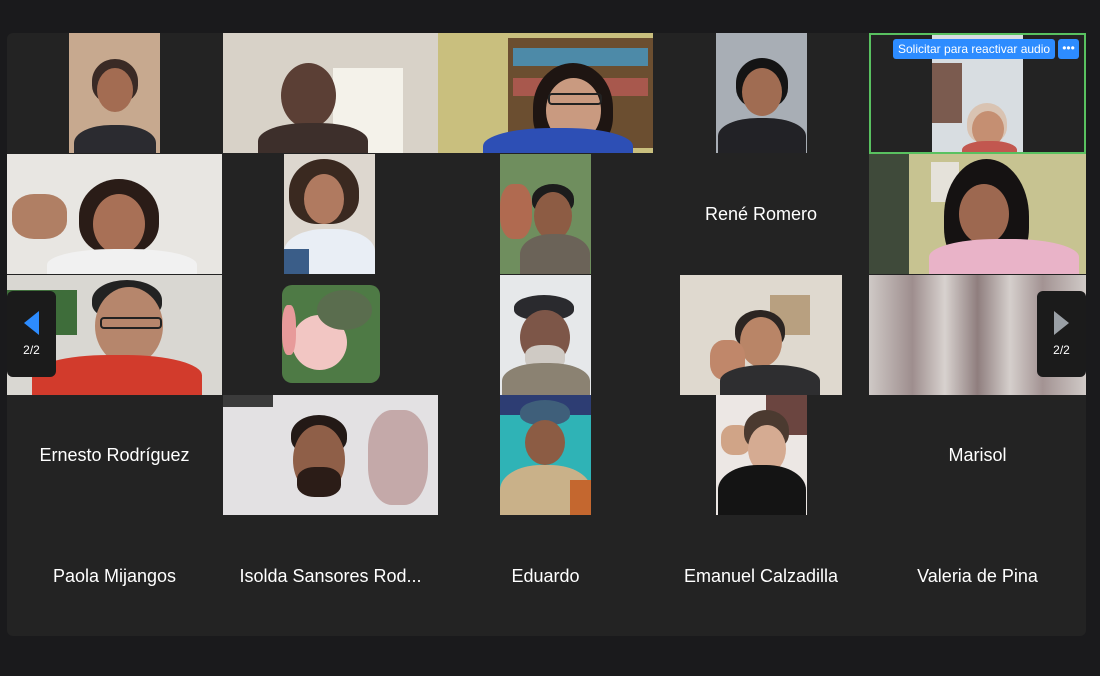 The width and height of the screenshot is (1100, 676). I want to click on arrow-right-icon, so click(1061, 323).